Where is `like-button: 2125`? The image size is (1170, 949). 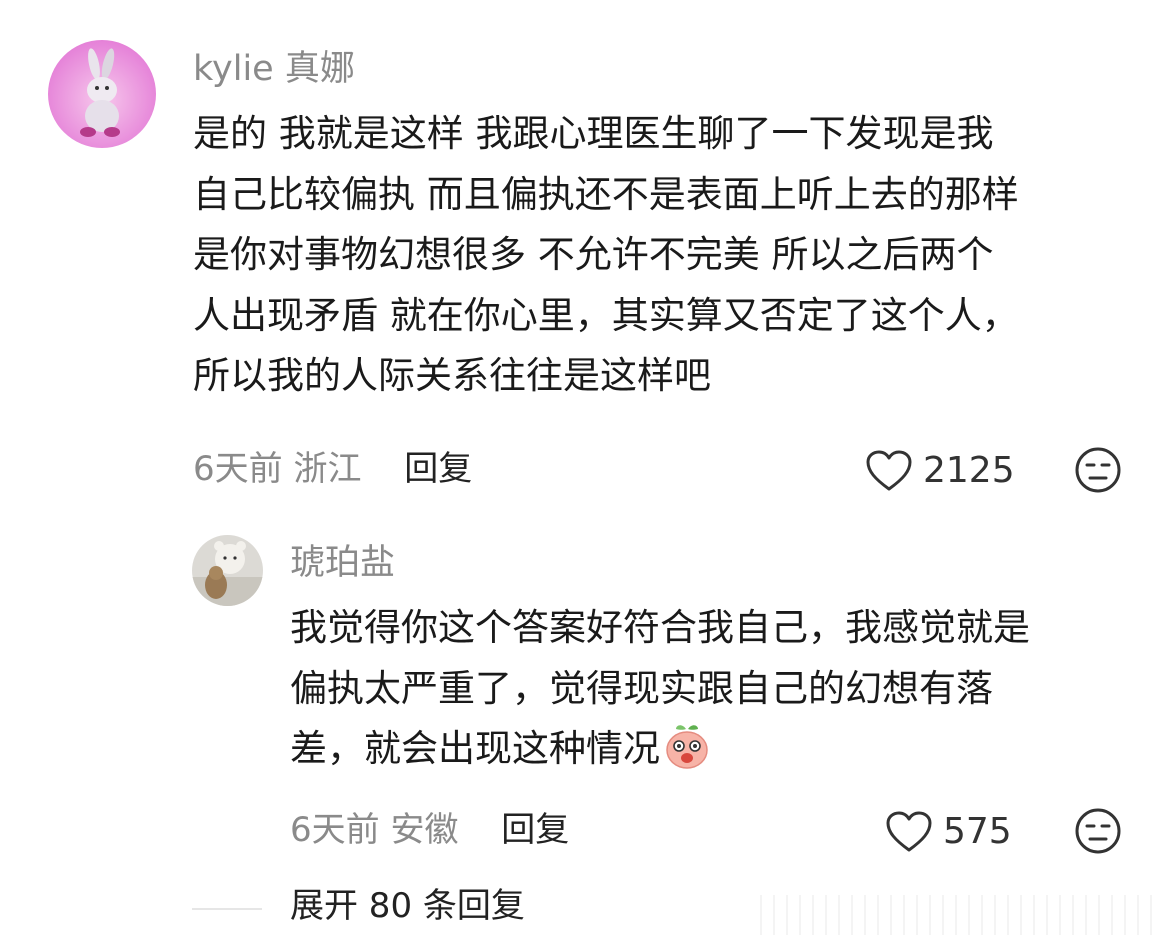 like-button: 2125 is located at coordinates (940, 471).